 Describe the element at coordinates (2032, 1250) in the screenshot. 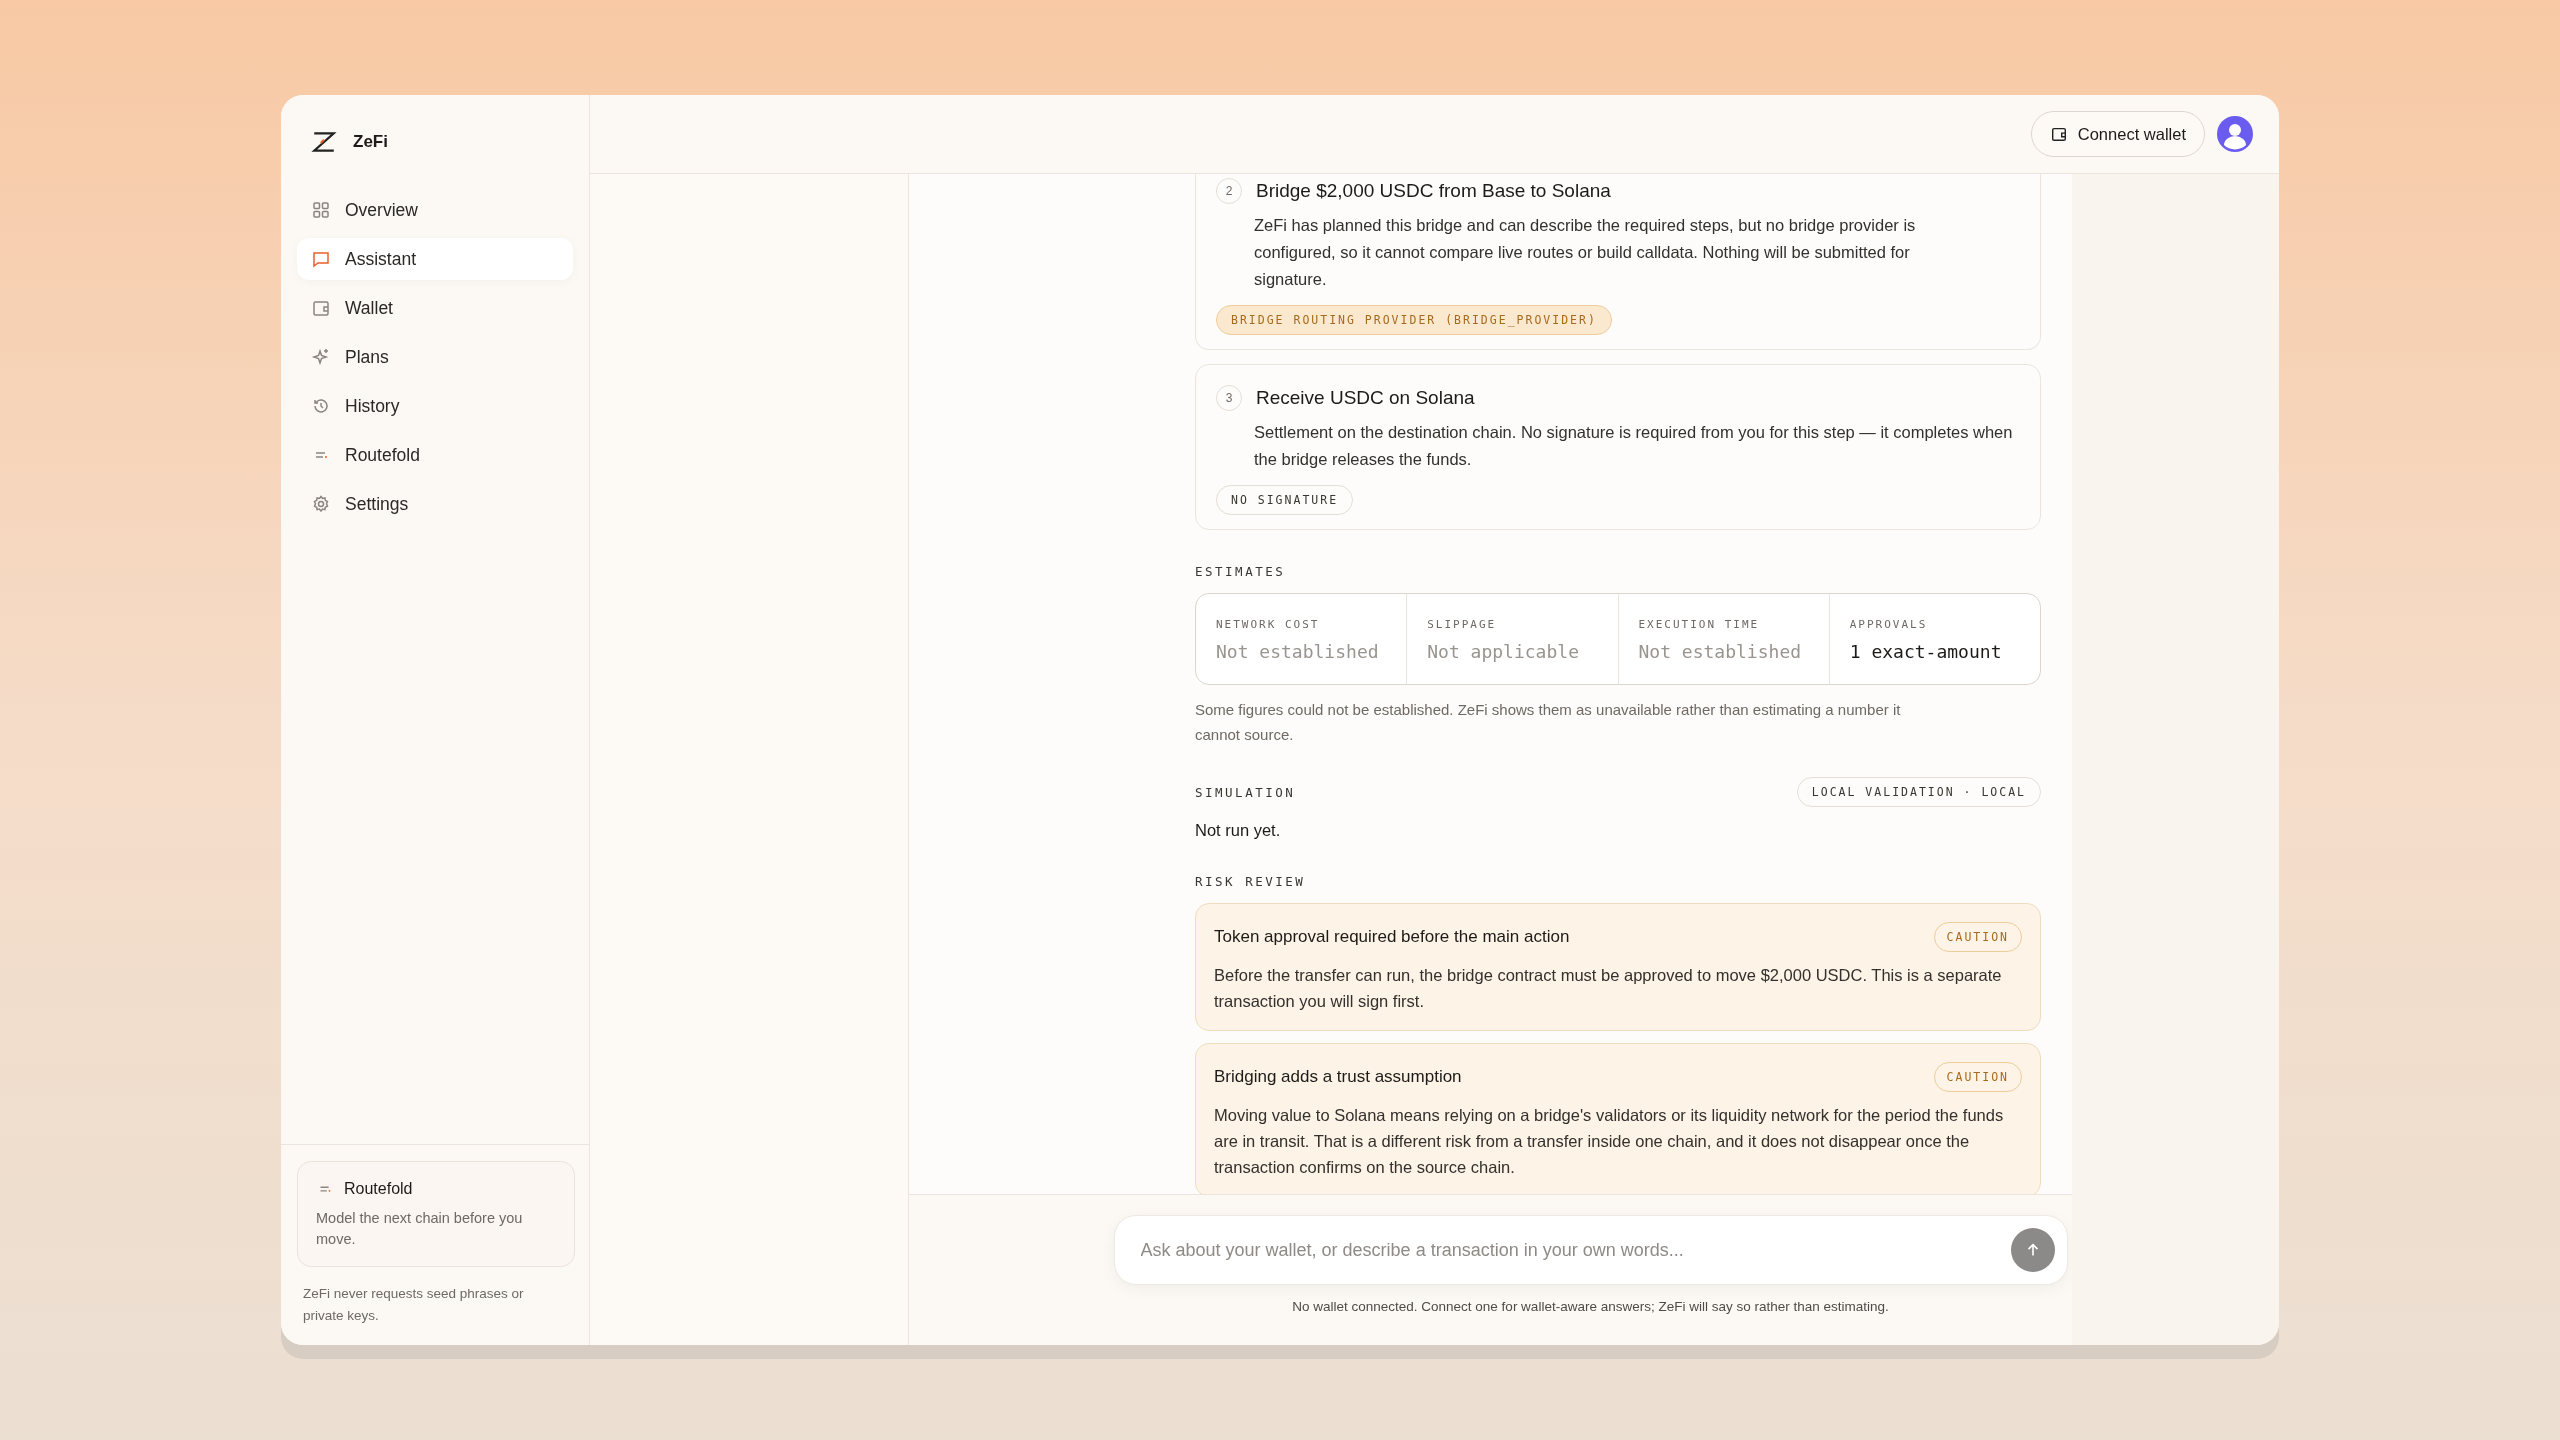

I see `send-button` at that location.